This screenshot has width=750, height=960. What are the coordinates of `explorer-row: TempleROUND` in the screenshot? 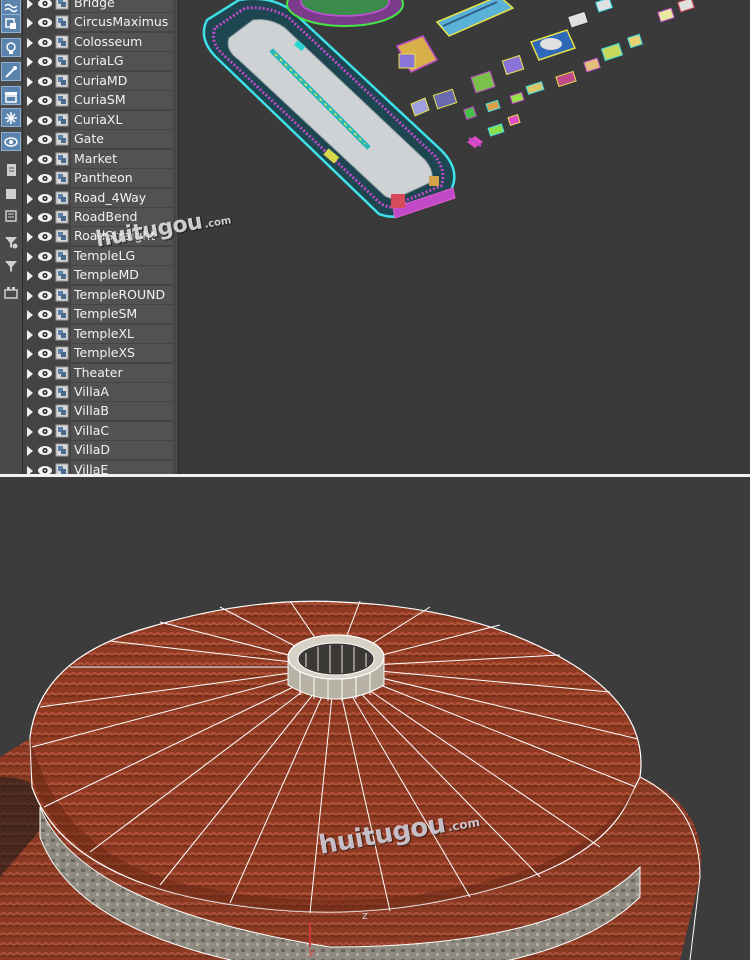 It's located at (98, 295).